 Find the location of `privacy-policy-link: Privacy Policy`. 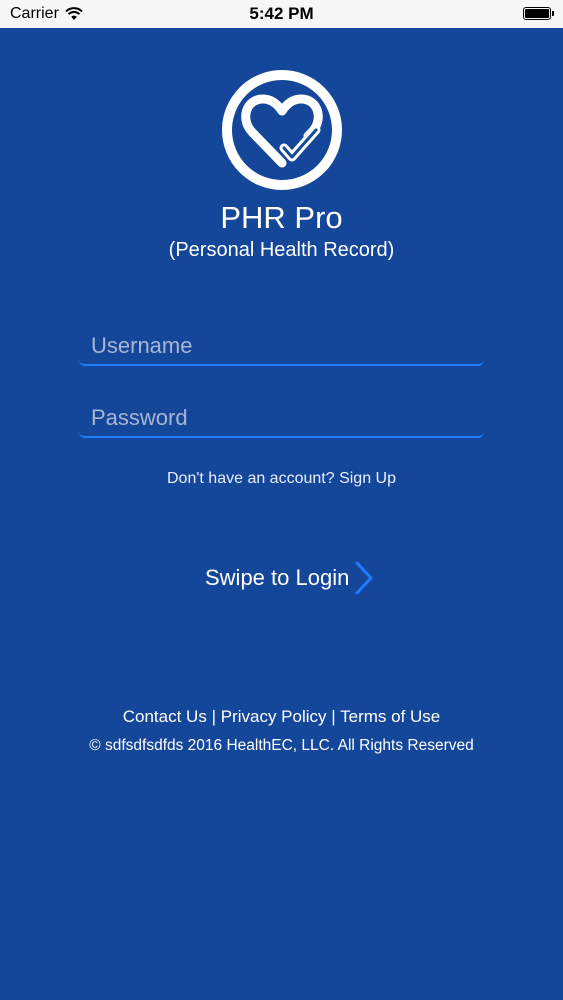

privacy-policy-link: Privacy Policy is located at coordinates (274, 716).